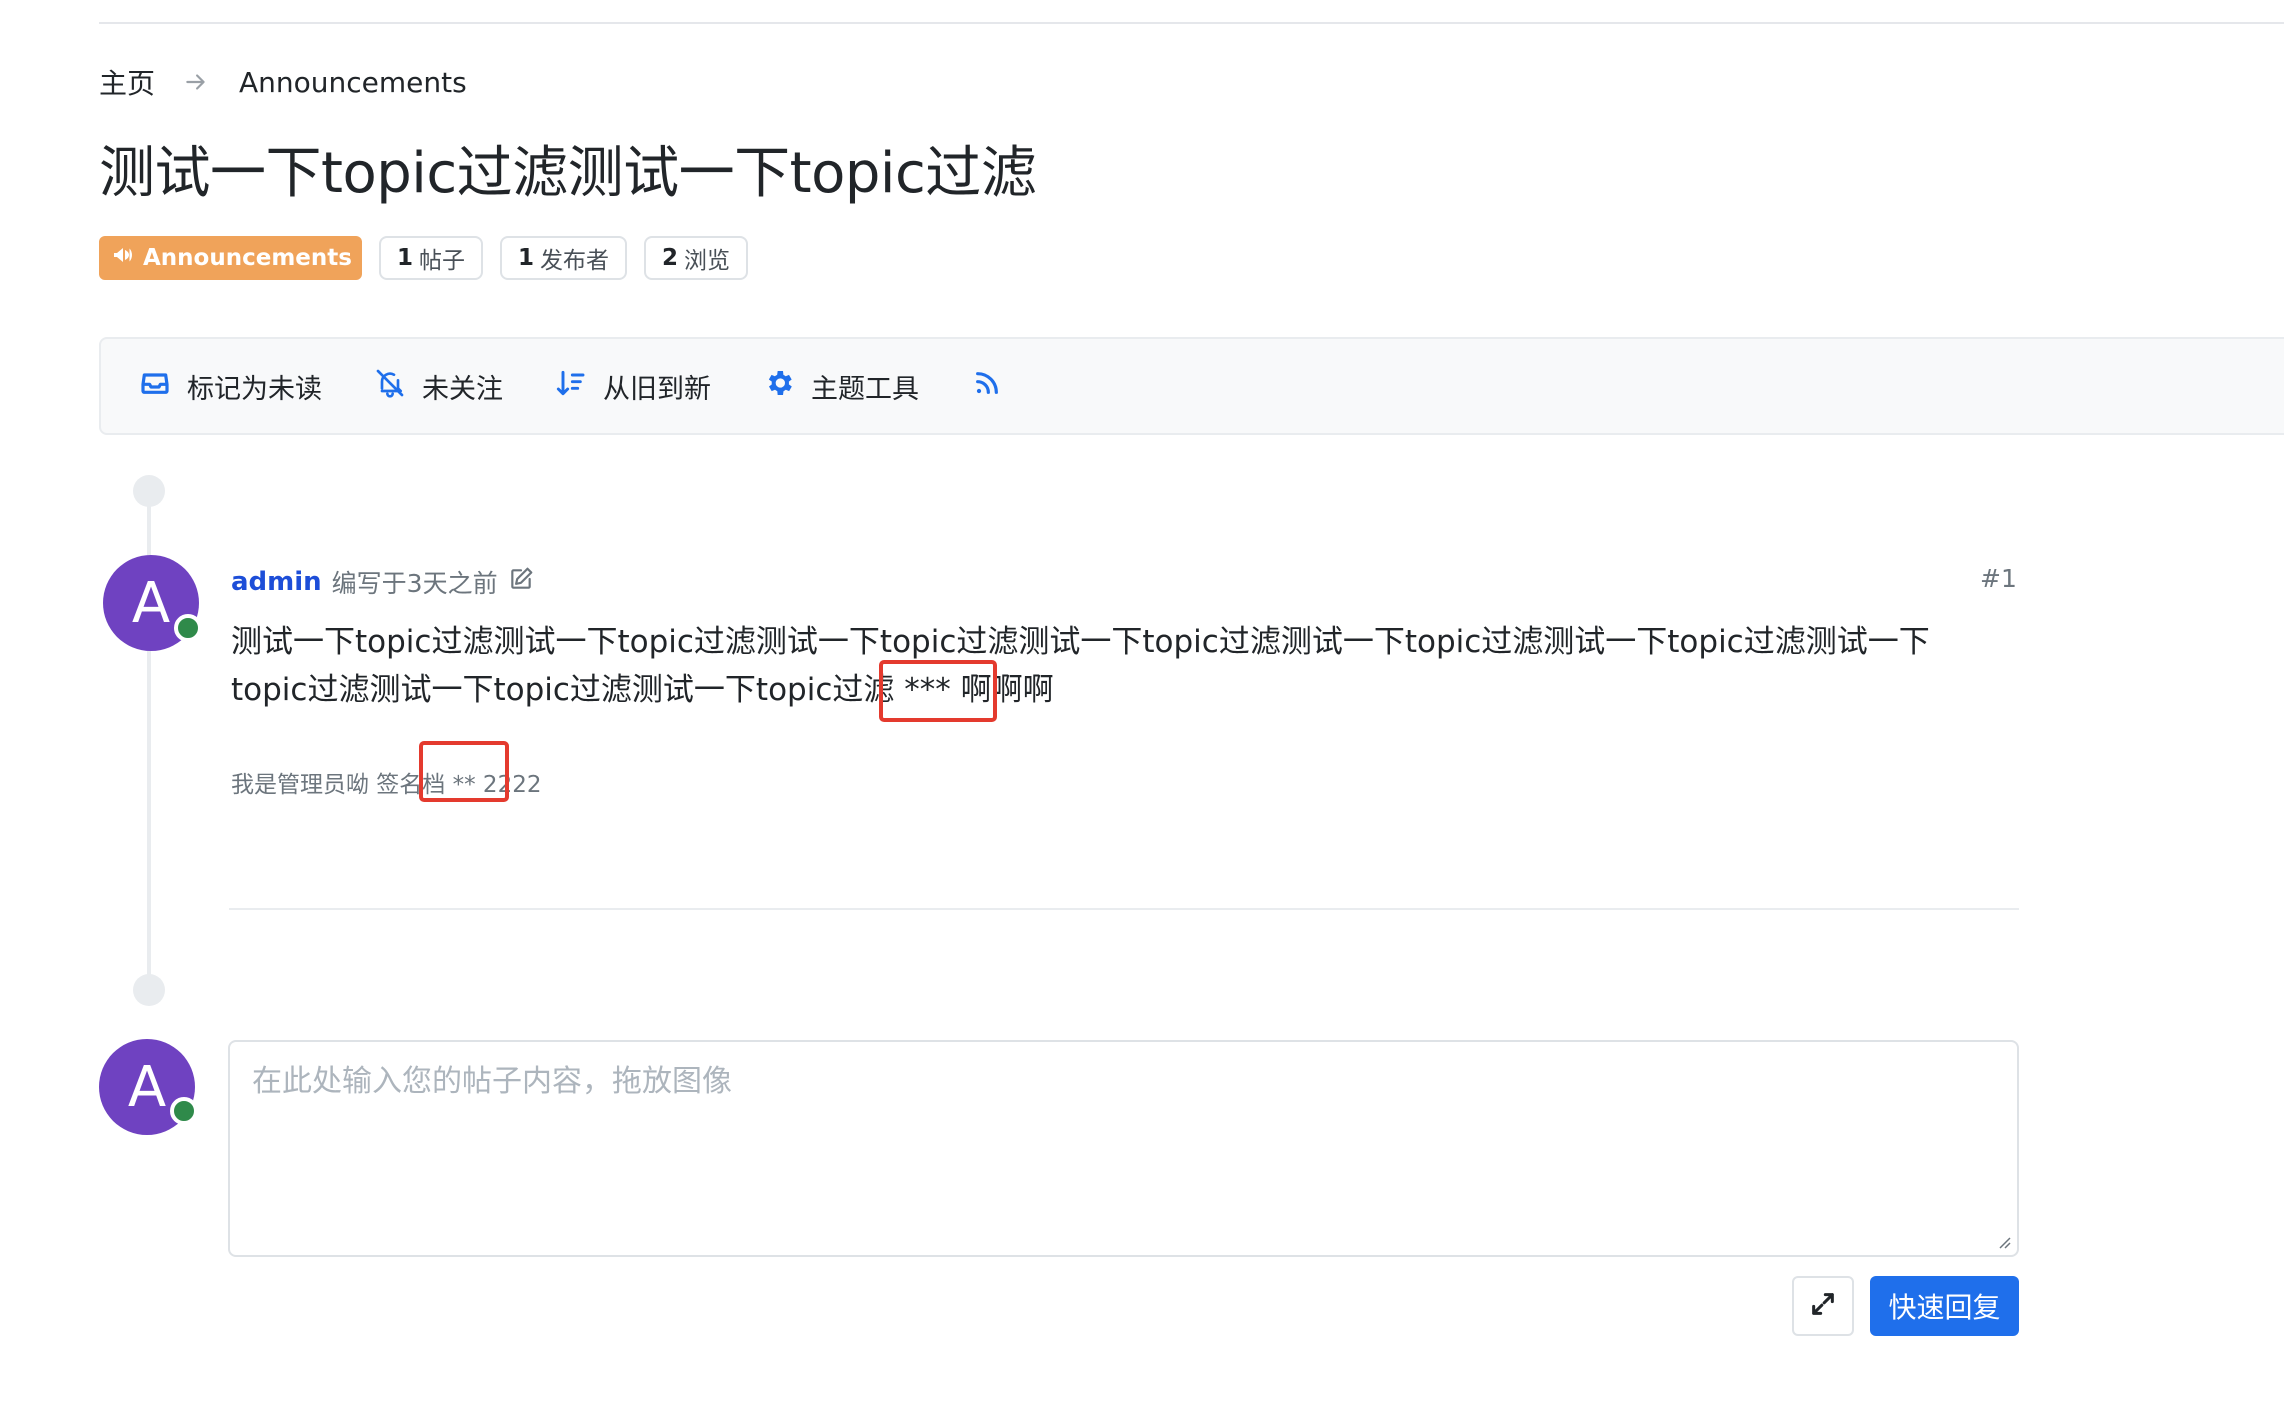  Describe the element at coordinates (353, 82) in the screenshot. I see `breadcrumb-current: Announcements` at that location.